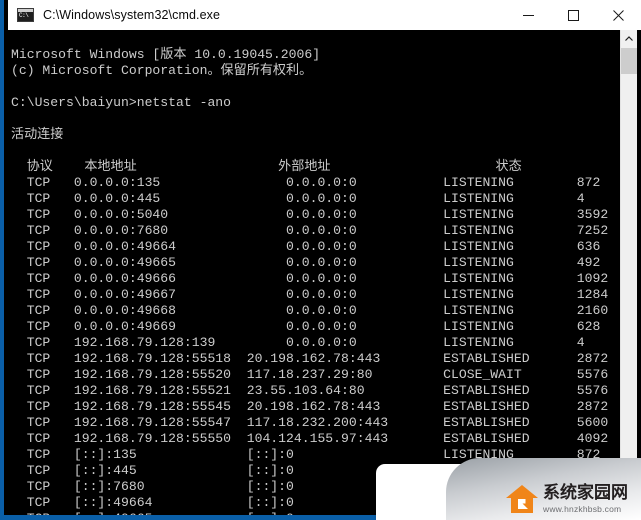 The image size is (641, 520). I want to click on window-controls, so click(573, 15).